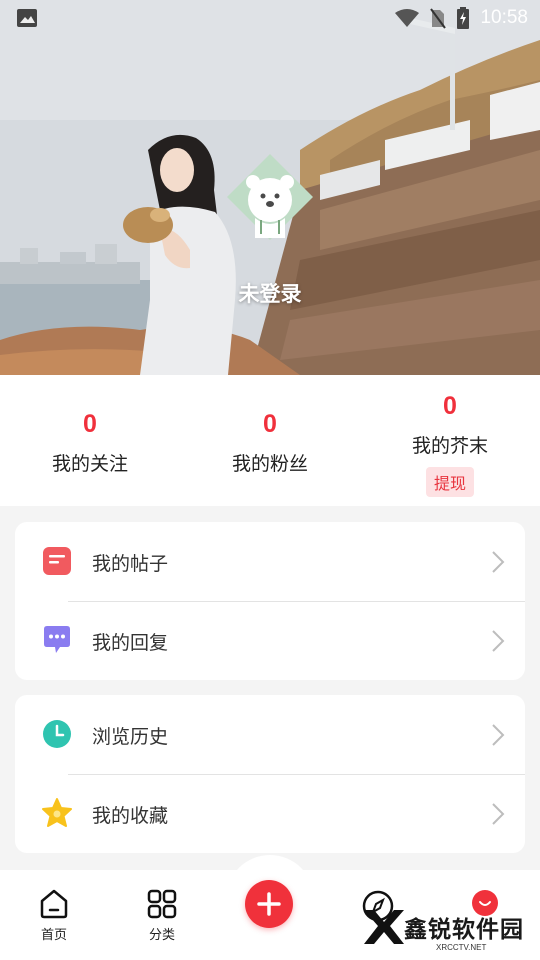  What do you see at coordinates (54, 904) in the screenshot?
I see `home-icon` at bounding box center [54, 904].